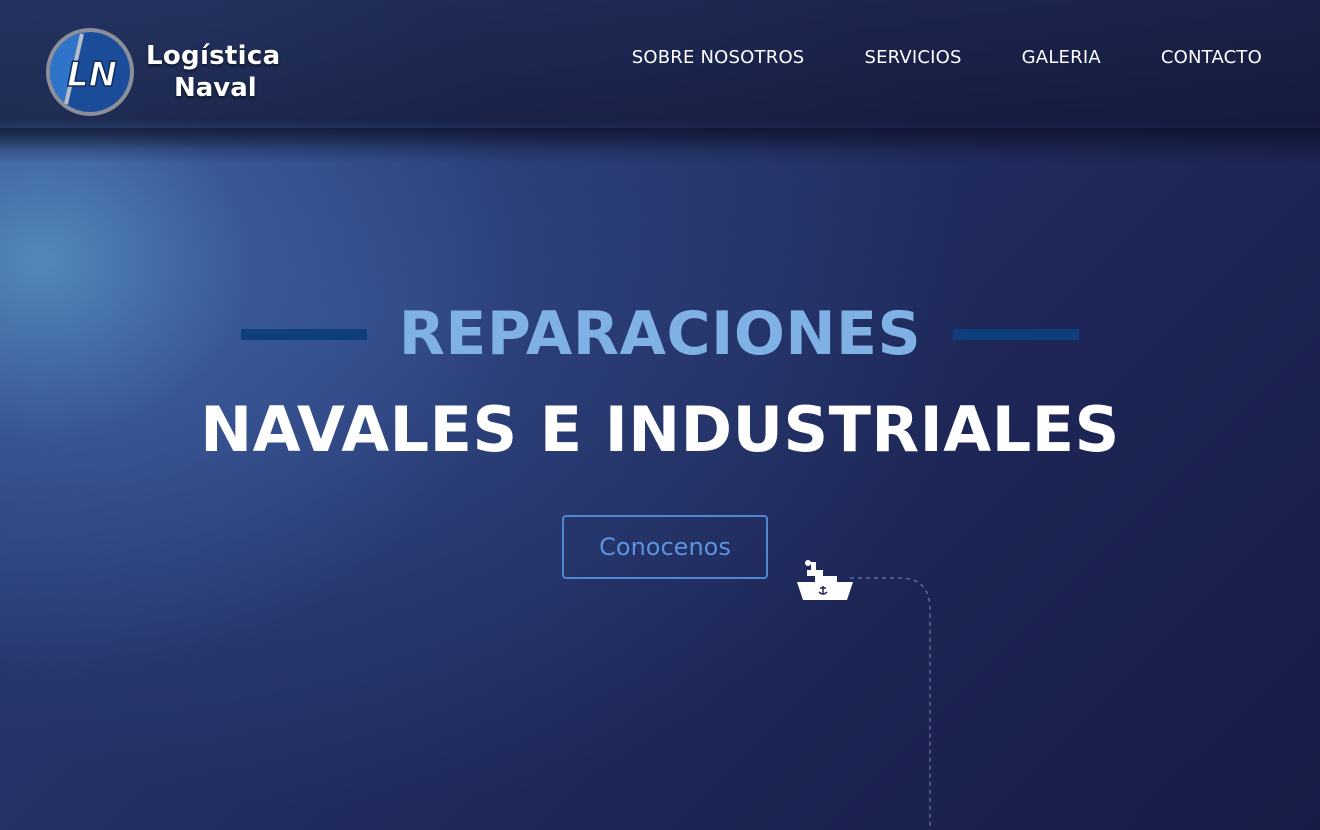 Image resolution: width=1320 pixels, height=830 pixels. I want to click on hero-title-top-row: REPARACIONES, so click(660, 334).